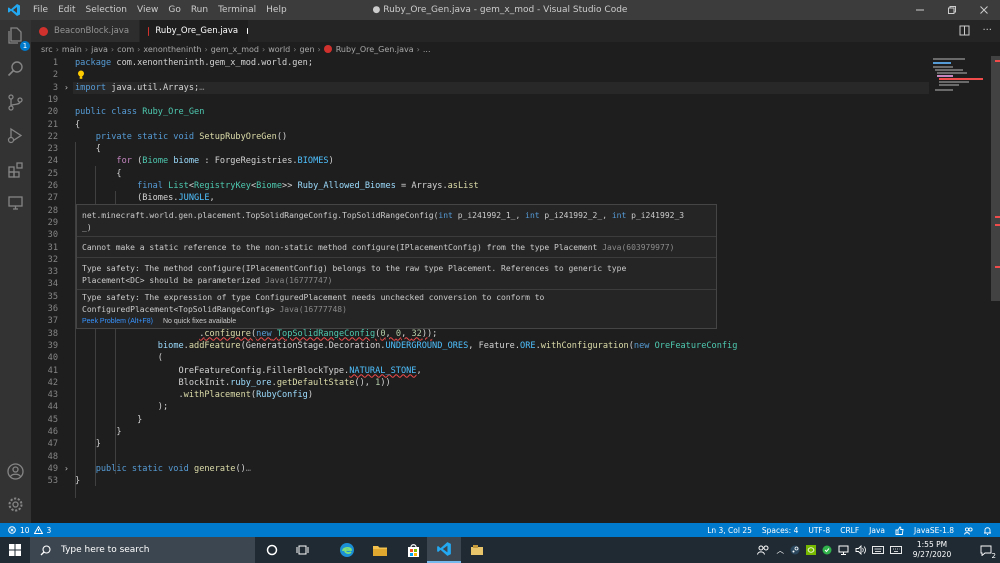  What do you see at coordinates (827, 550) in the screenshot?
I see `green-app-icon` at bounding box center [827, 550].